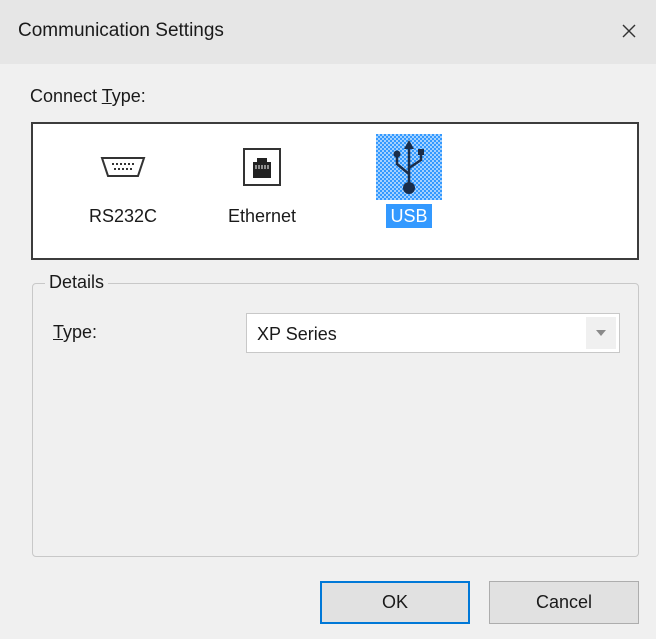 The height and width of the screenshot is (639, 656). What do you see at coordinates (564, 602) in the screenshot?
I see `cancel-button: Cancel` at bounding box center [564, 602].